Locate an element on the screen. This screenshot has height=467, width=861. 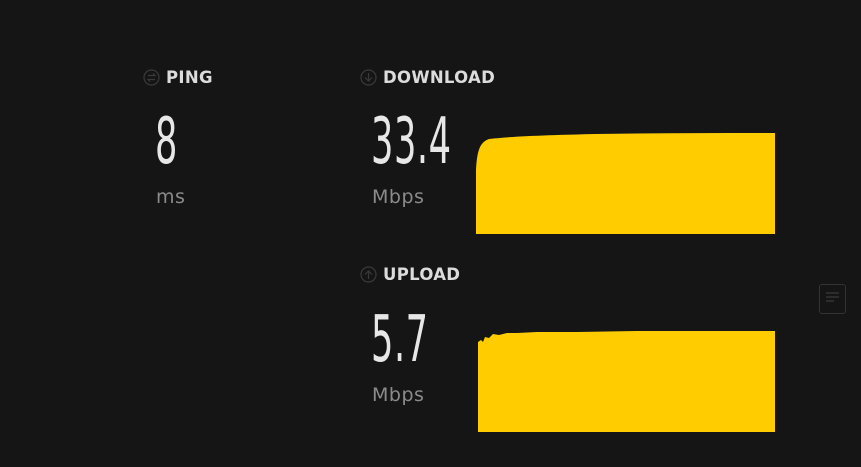
download-header: DOWNLOAD is located at coordinates (427, 77).